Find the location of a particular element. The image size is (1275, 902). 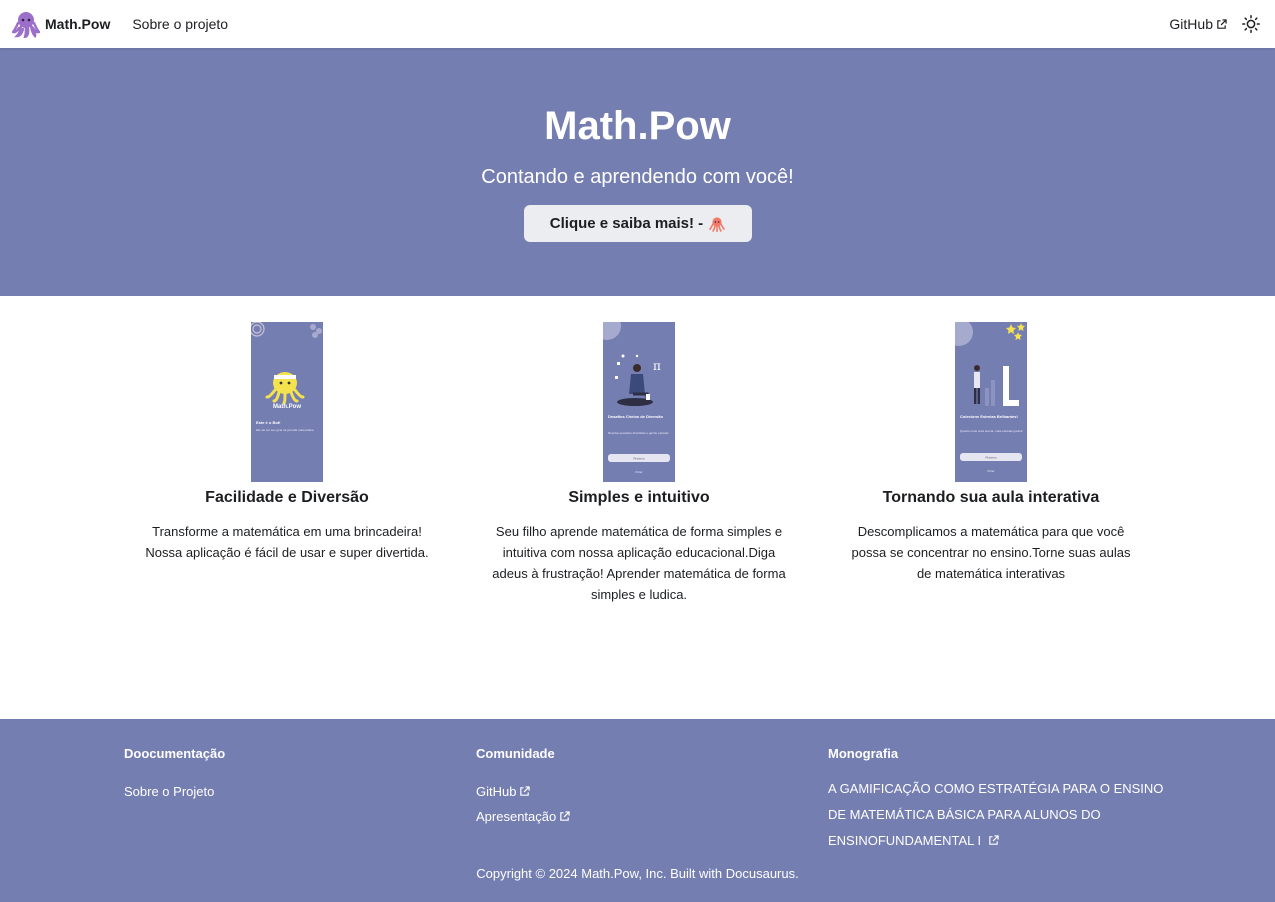

hero-cta-button: Clique e saiba mais! - is located at coordinates (637, 223).